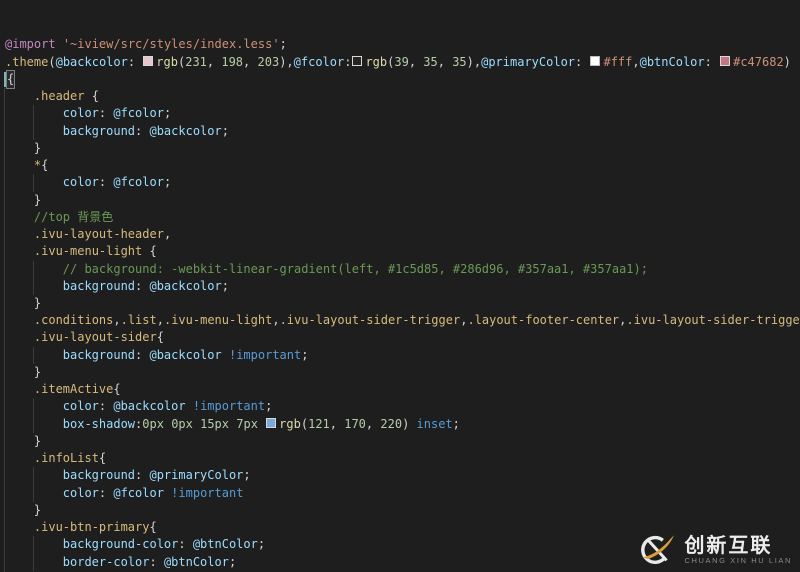 The width and height of the screenshot is (800, 572). Describe the element at coordinates (247, 423) in the screenshot. I see `syntax-token: 7px` at that location.